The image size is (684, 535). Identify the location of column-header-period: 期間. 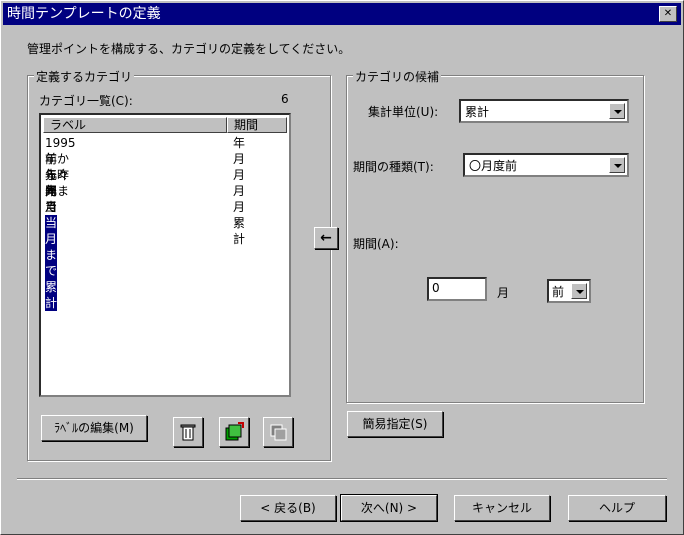
(257, 125).